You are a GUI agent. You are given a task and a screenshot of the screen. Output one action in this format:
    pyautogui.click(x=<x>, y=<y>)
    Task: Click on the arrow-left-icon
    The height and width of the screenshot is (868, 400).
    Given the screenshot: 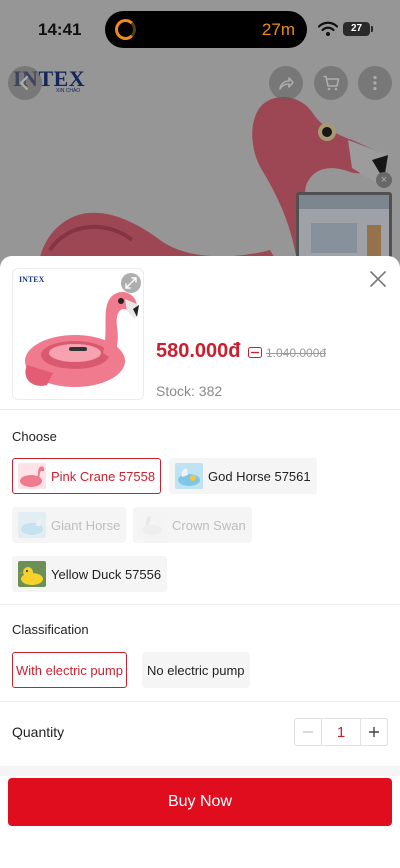 What is the action you would take?
    pyautogui.click(x=24, y=83)
    